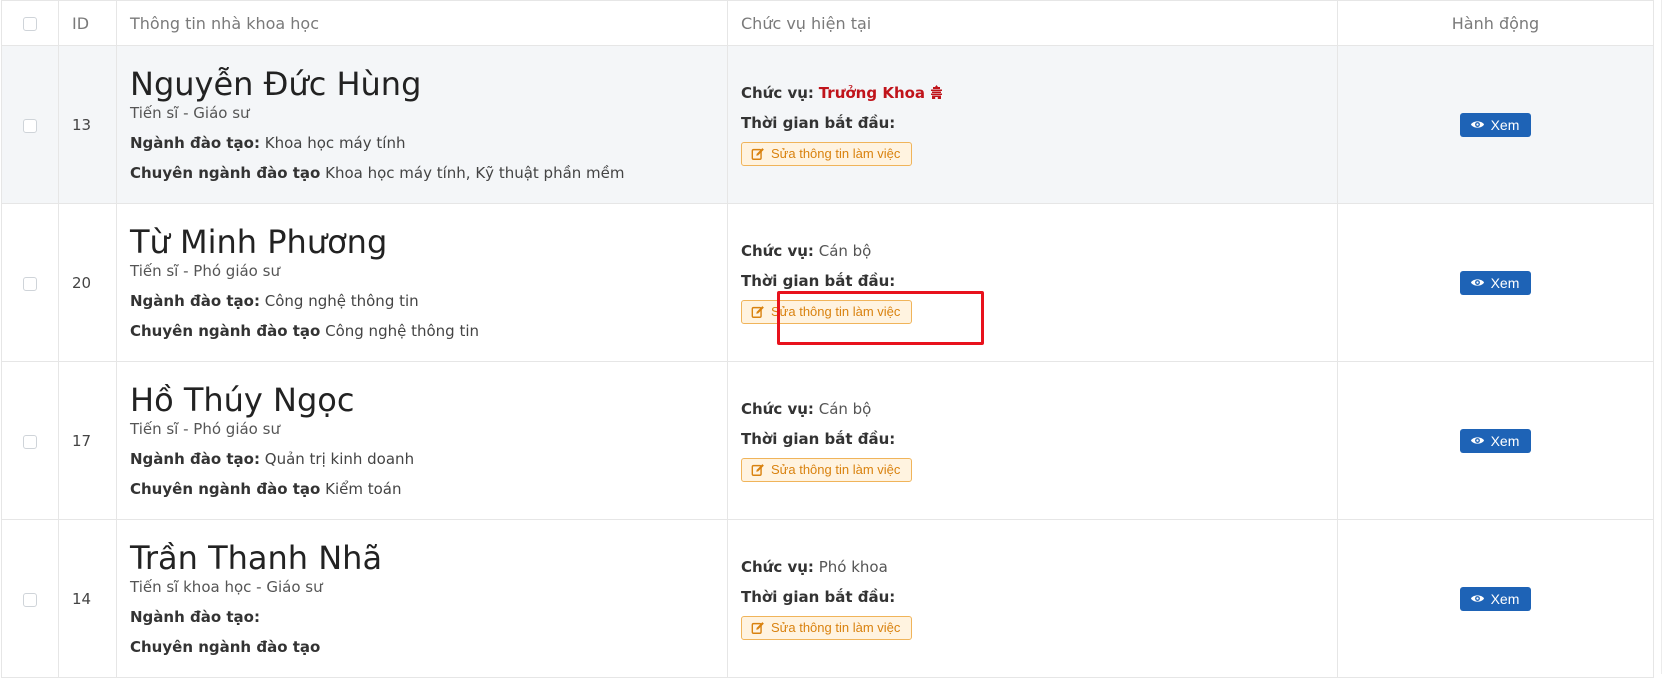  I want to click on row-id: 20, so click(87, 282).